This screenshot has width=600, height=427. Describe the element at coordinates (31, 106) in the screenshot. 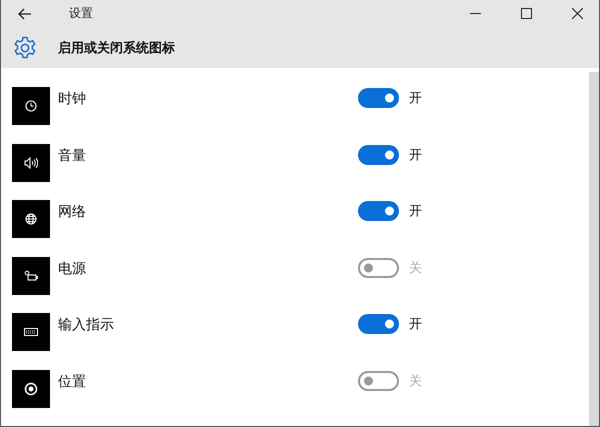

I see `clock-icon` at that location.